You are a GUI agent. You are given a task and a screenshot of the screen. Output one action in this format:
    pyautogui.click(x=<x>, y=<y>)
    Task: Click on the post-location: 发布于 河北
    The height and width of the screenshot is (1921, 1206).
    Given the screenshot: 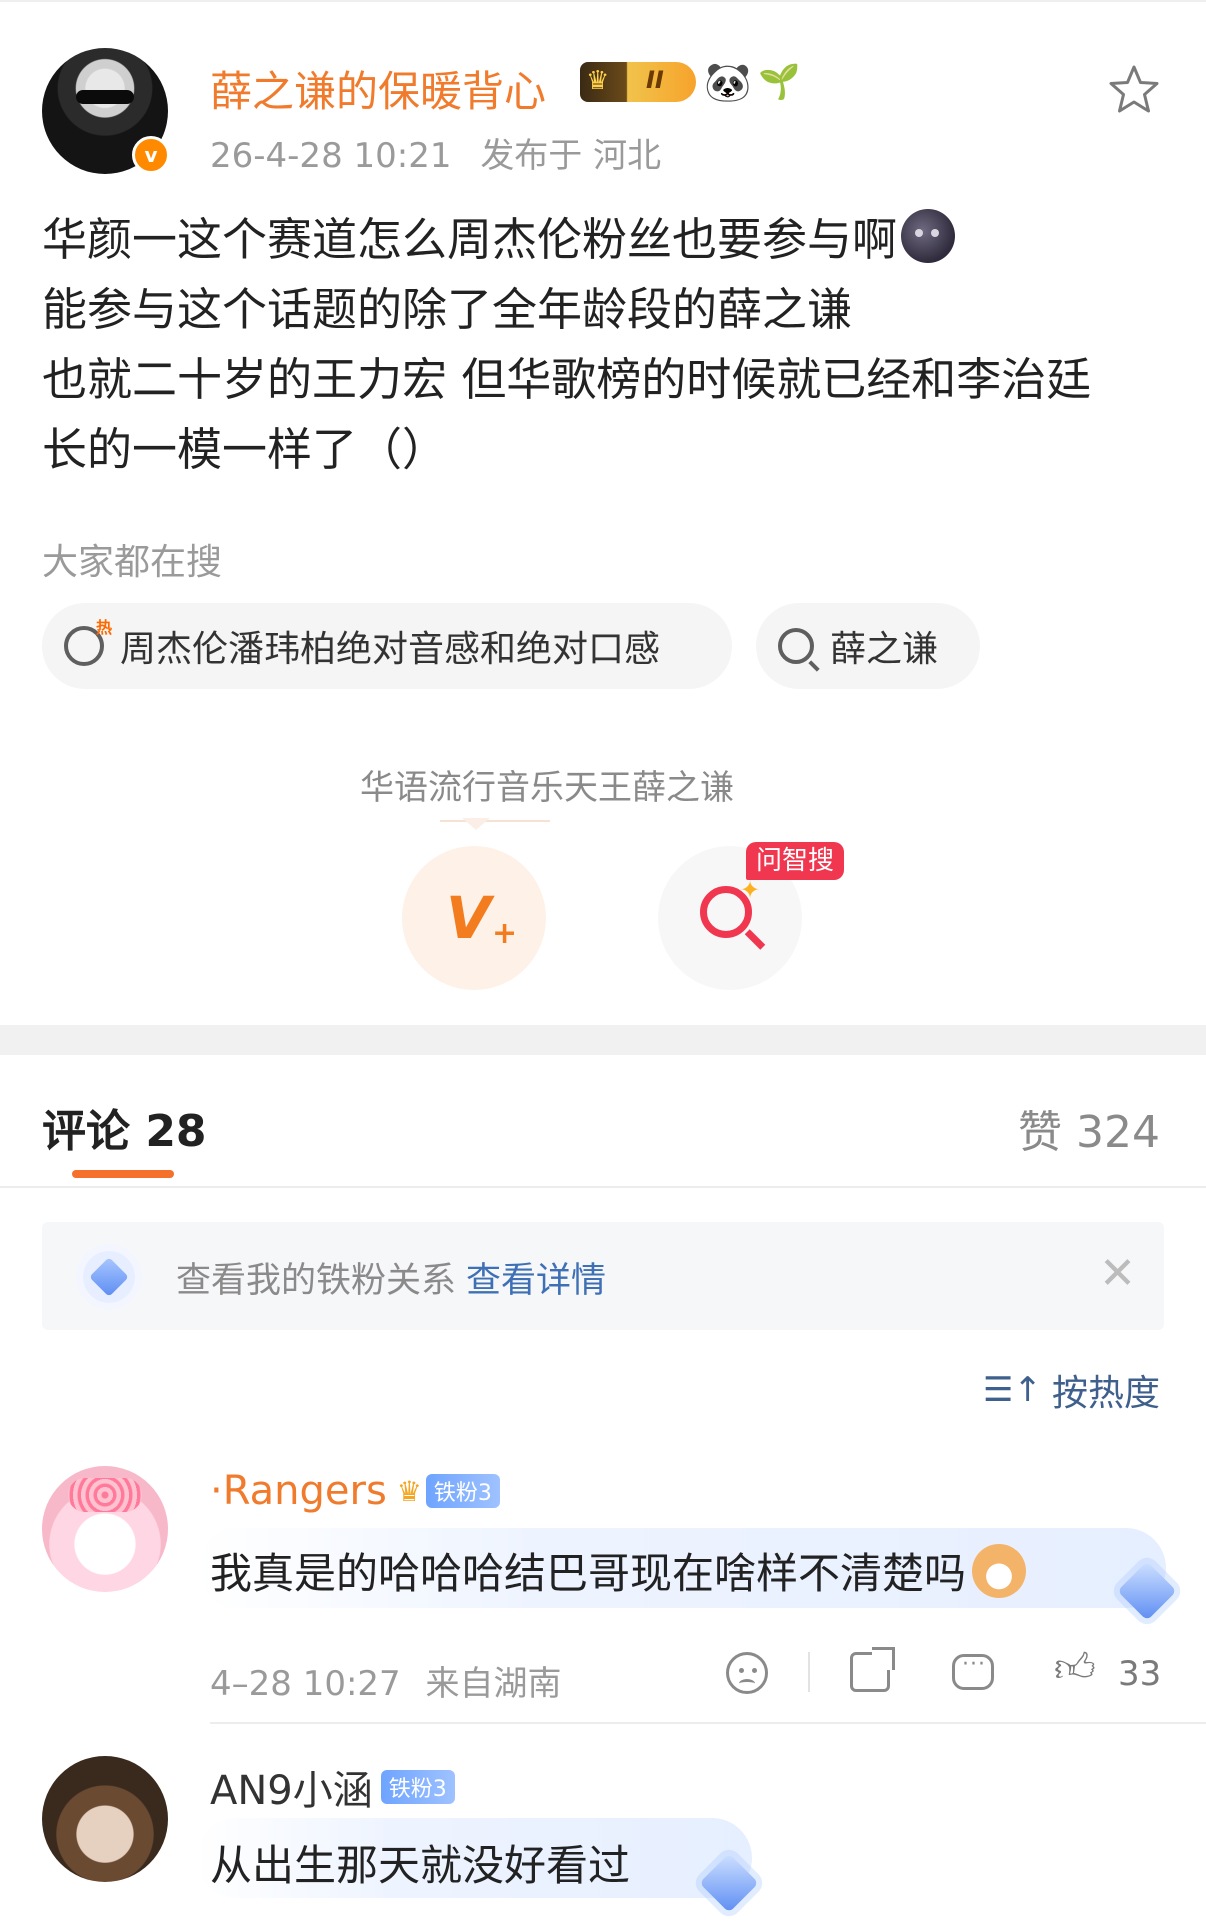 What is the action you would take?
    pyautogui.click(x=571, y=156)
    